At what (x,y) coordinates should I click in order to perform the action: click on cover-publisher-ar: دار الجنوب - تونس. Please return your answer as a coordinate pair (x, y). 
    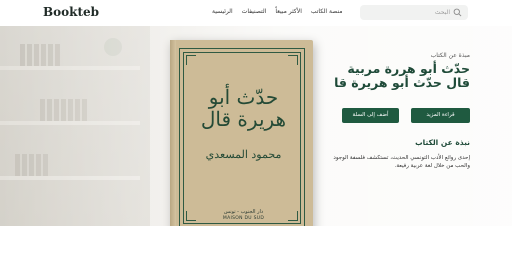
    Looking at the image, I should click on (243, 212).